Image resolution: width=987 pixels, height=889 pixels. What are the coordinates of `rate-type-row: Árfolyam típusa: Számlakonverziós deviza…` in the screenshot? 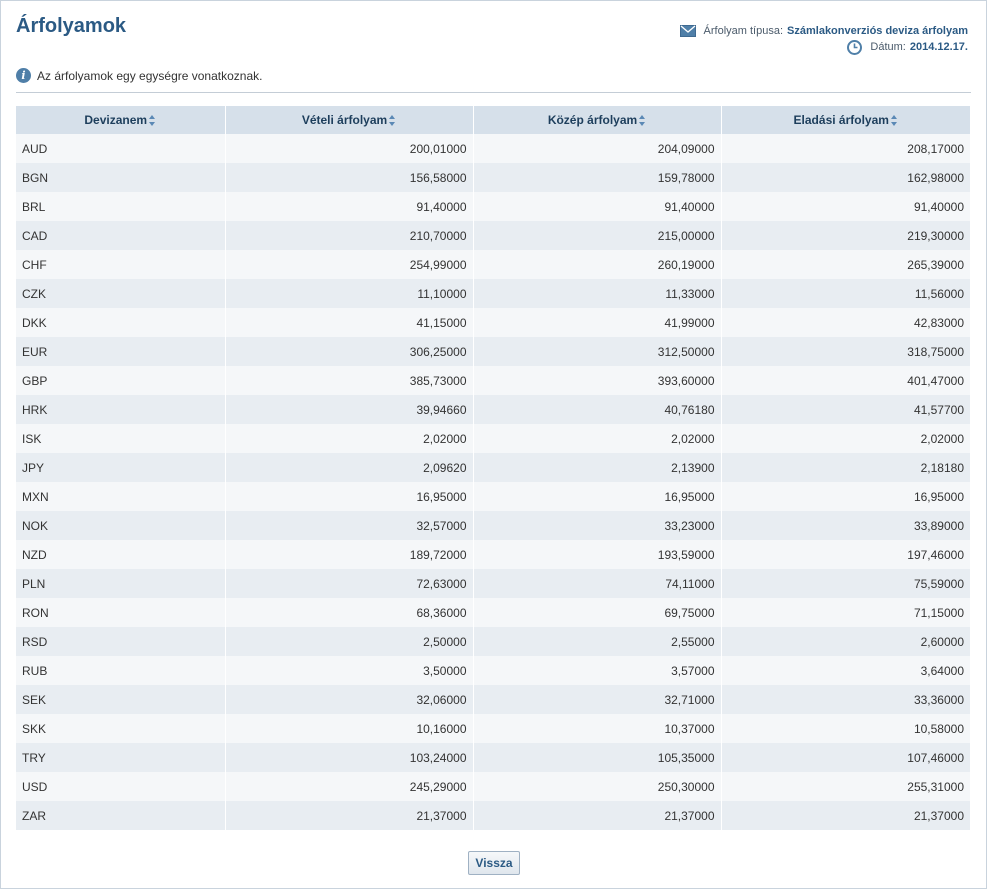 It's located at (823, 31).